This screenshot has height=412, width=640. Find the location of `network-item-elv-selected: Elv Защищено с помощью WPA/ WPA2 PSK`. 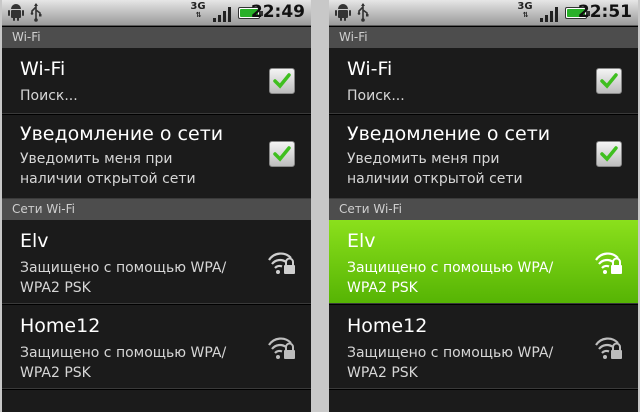

network-item-elv-selected: Elv Защищено с помощью WPA/ WPA2 PSK is located at coordinates (483, 262).